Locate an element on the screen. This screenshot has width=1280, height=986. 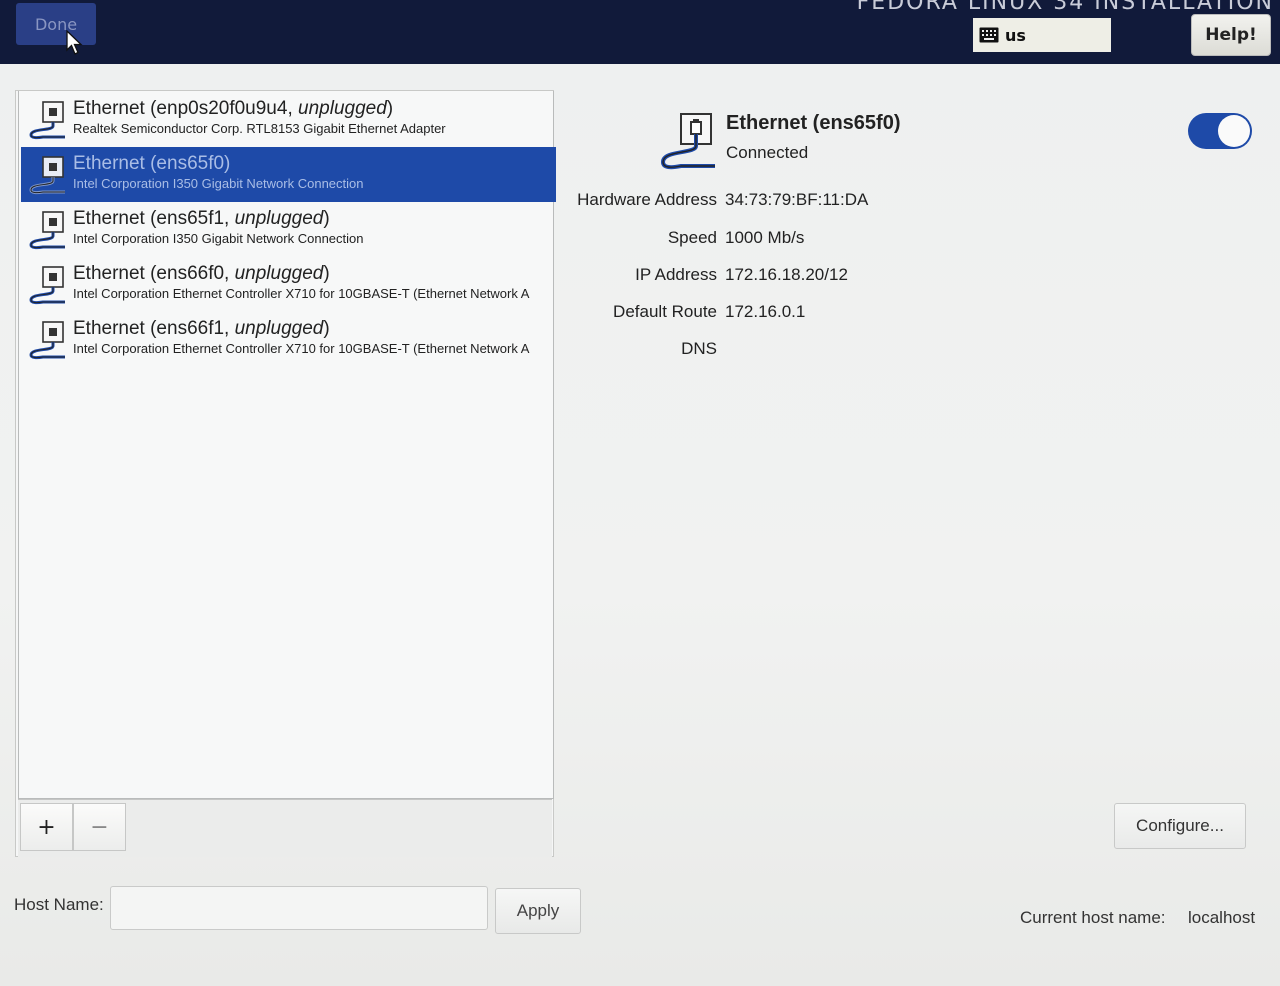
dns-label: DNS is located at coordinates (699, 348).